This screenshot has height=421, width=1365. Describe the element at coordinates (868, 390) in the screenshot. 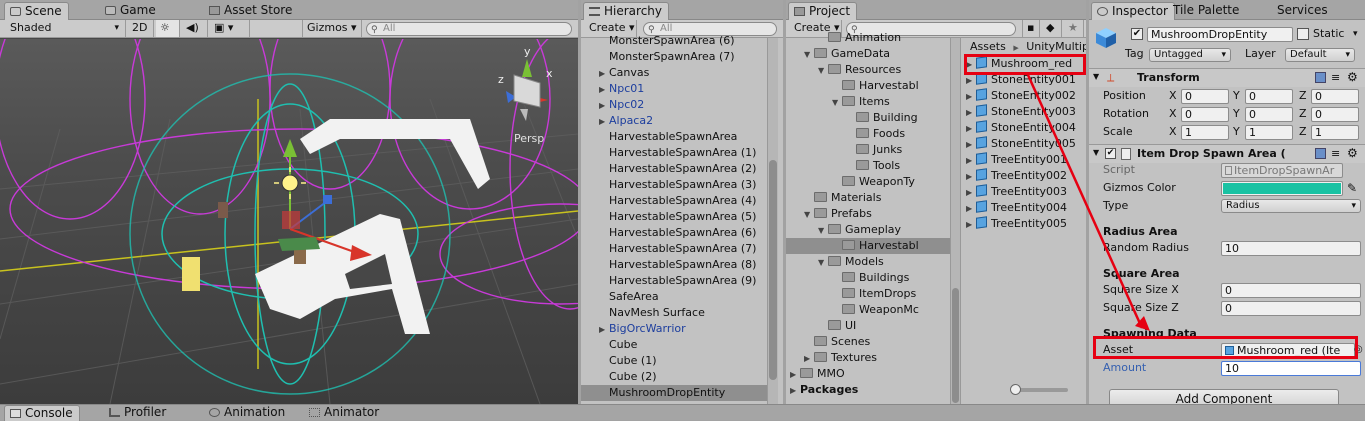

I see `project-folder-item: ▶ Packages` at that location.